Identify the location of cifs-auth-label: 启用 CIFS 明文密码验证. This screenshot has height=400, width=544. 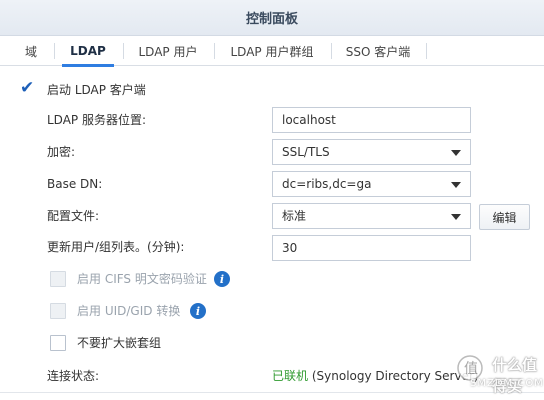
(142, 279).